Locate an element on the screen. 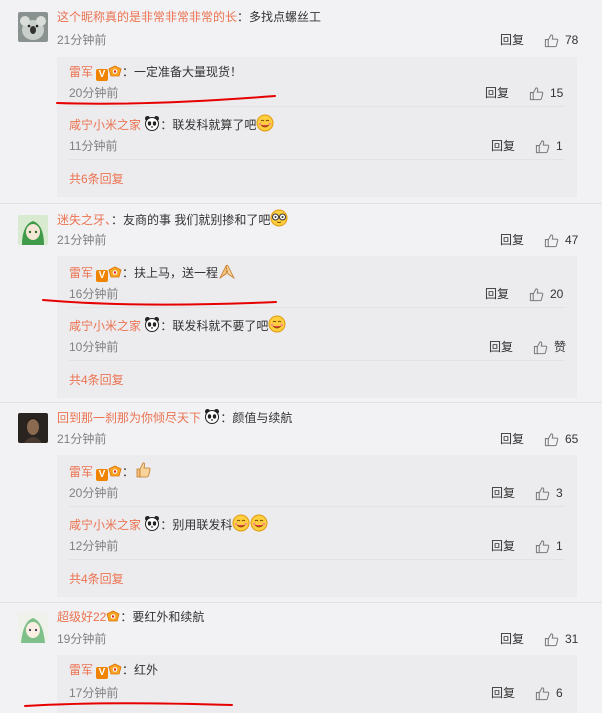 The image size is (602, 713). like-button: 47 is located at coordinates (561, 240).